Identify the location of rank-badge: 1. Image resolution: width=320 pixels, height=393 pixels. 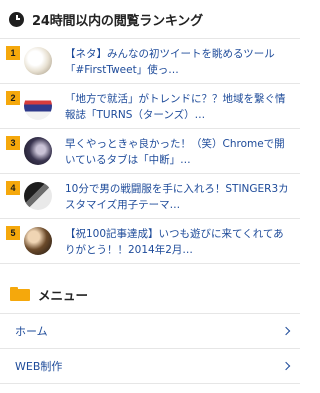
(13, 53).